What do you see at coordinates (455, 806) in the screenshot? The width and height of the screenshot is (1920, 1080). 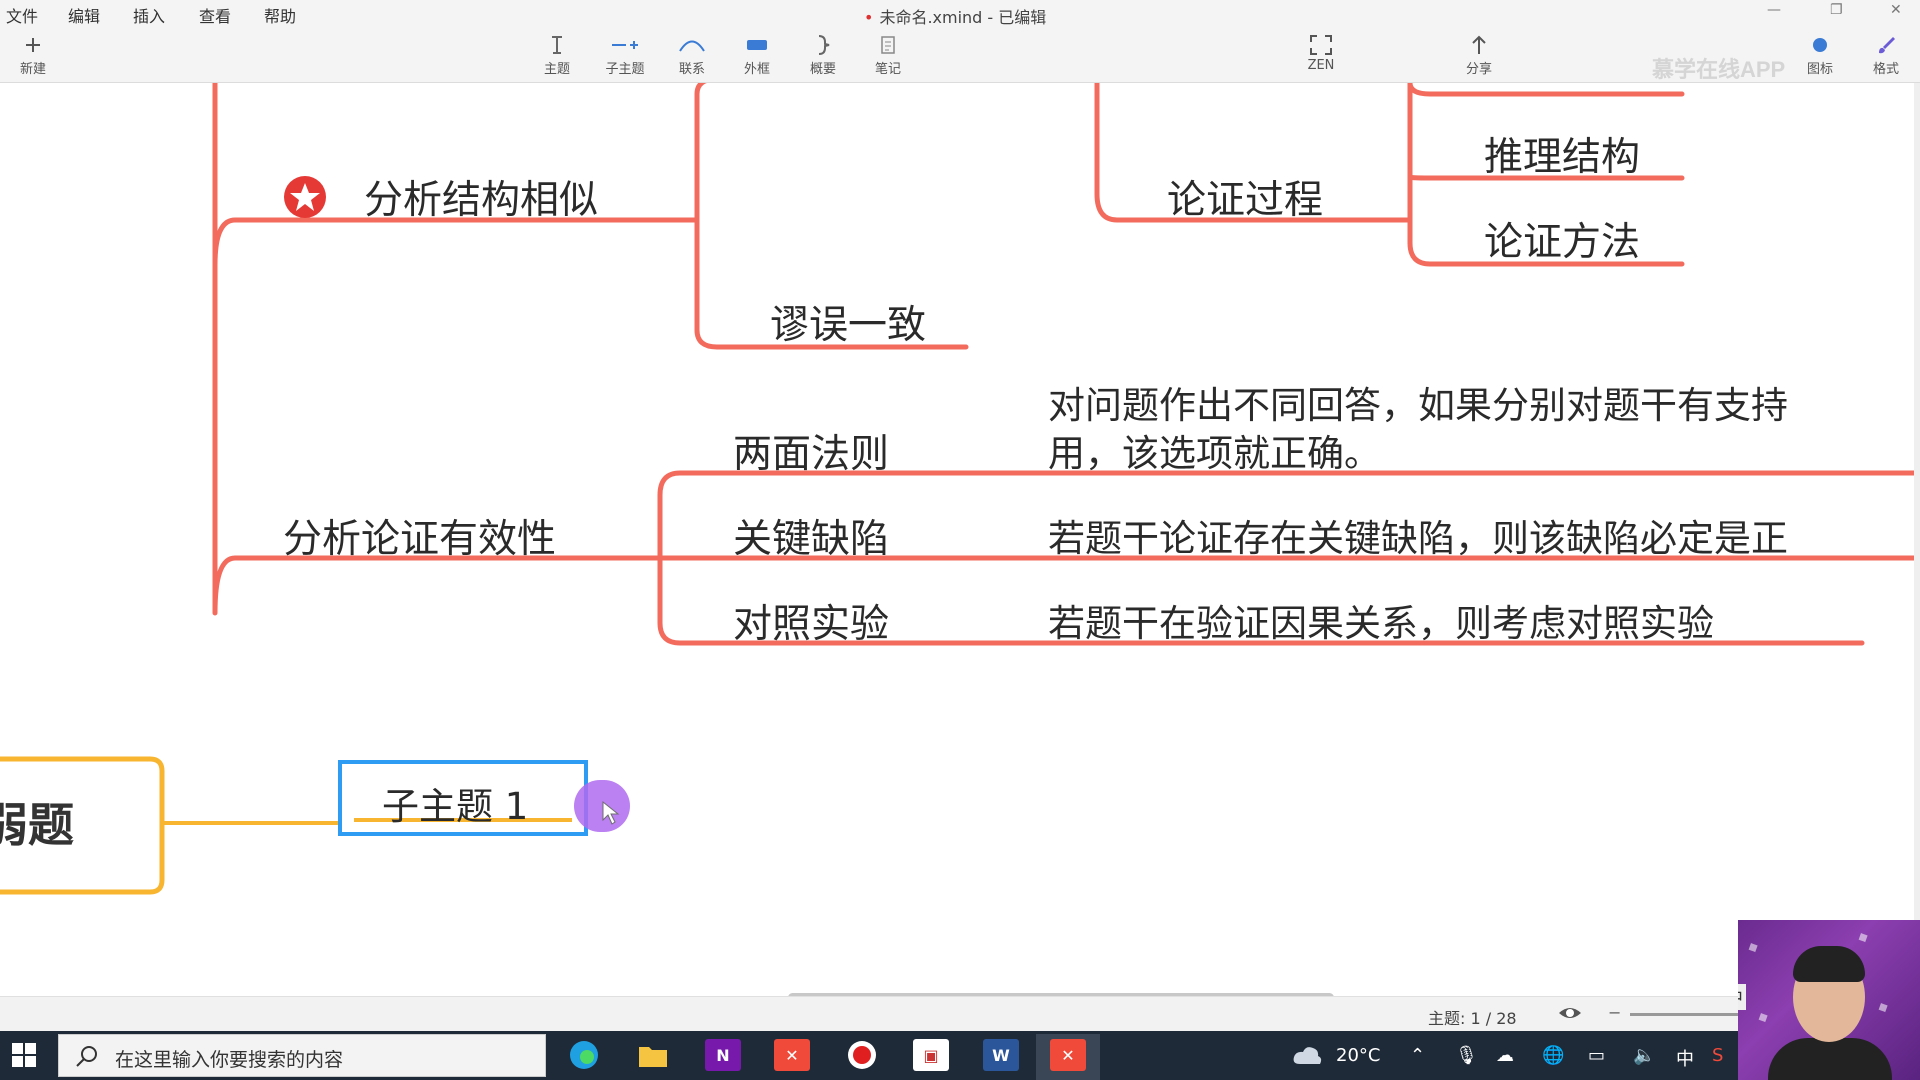 I see `subtopic-label: 子主题 1` at bounding box center [455, 806].